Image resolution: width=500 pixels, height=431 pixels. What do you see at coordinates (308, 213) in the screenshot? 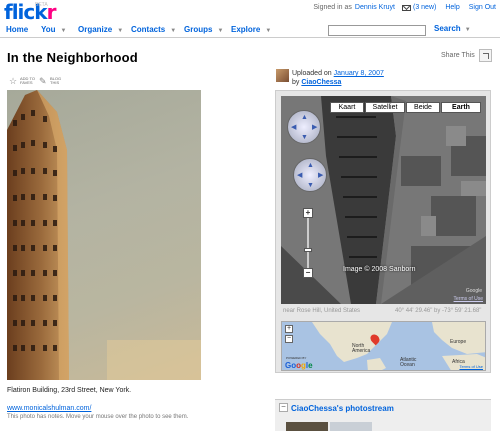
I see `zoom-in-button: +` at bounding box center [308, 213].